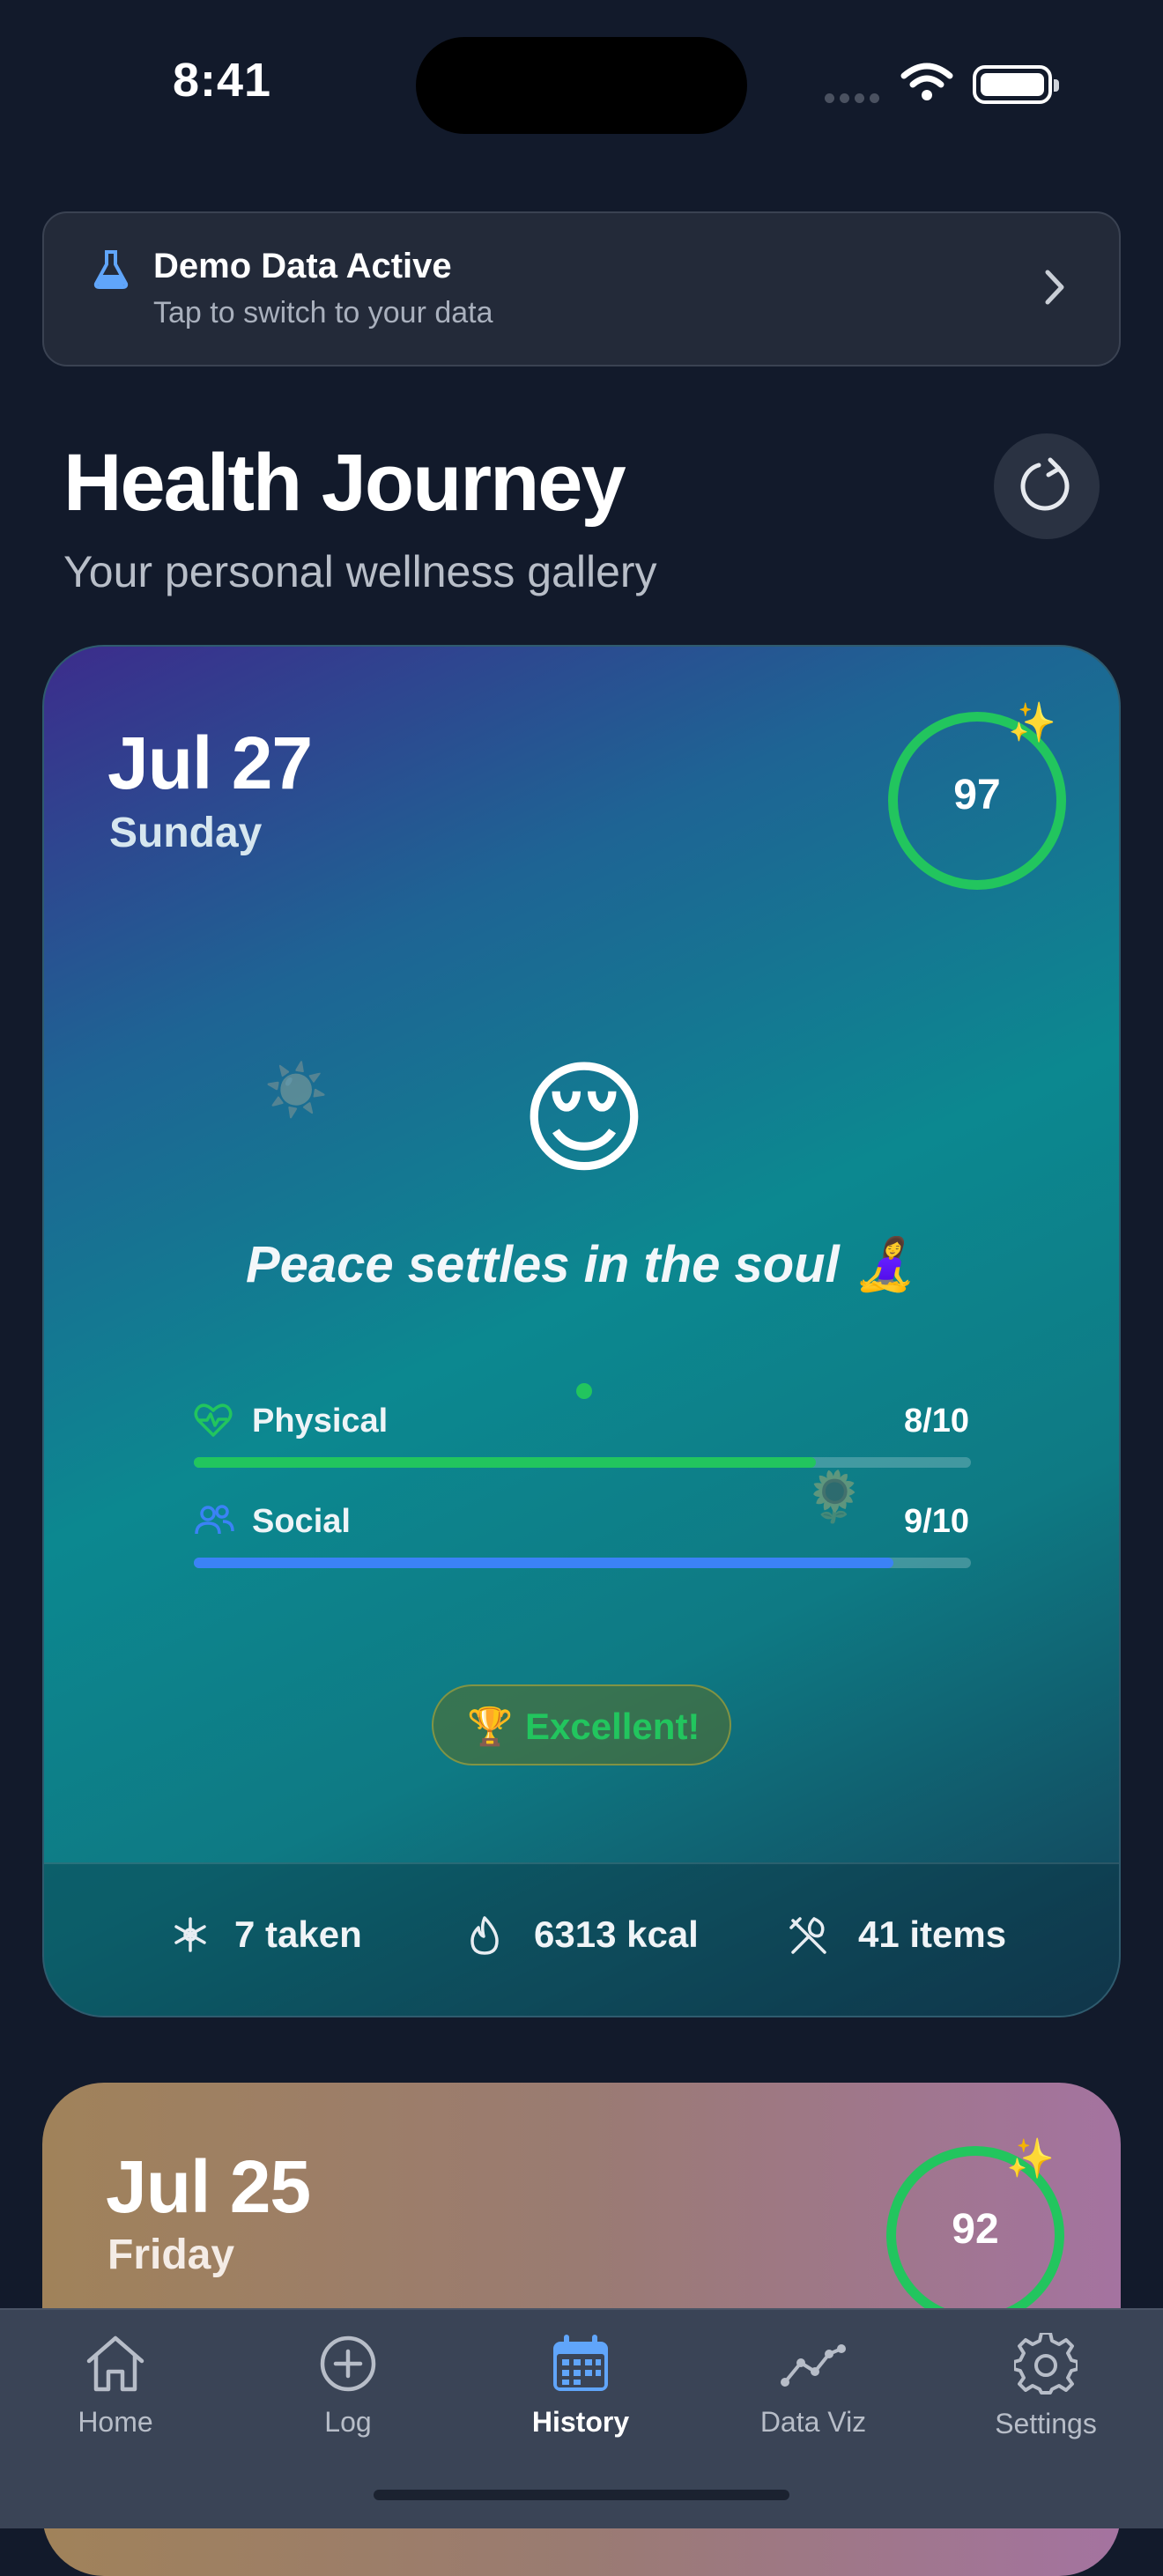  Describe the element at coordinates (186, 833) in the screenshot. I see `entry-day: Sunday` at that location.